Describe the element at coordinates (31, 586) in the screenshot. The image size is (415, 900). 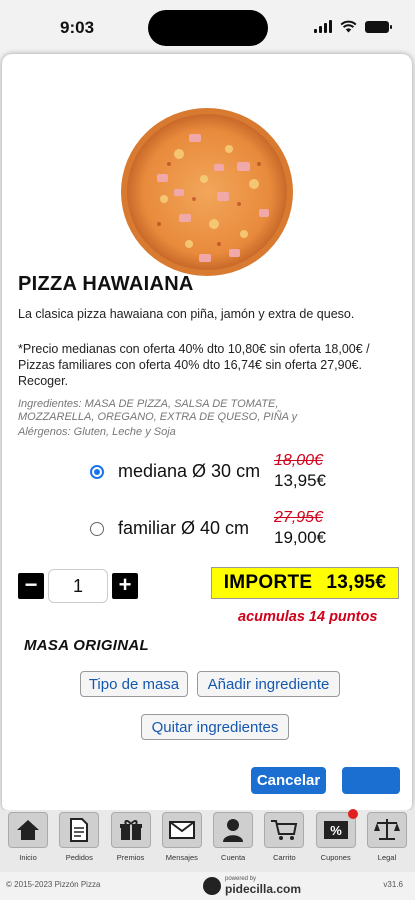
I see `minus-button: −` at that location.